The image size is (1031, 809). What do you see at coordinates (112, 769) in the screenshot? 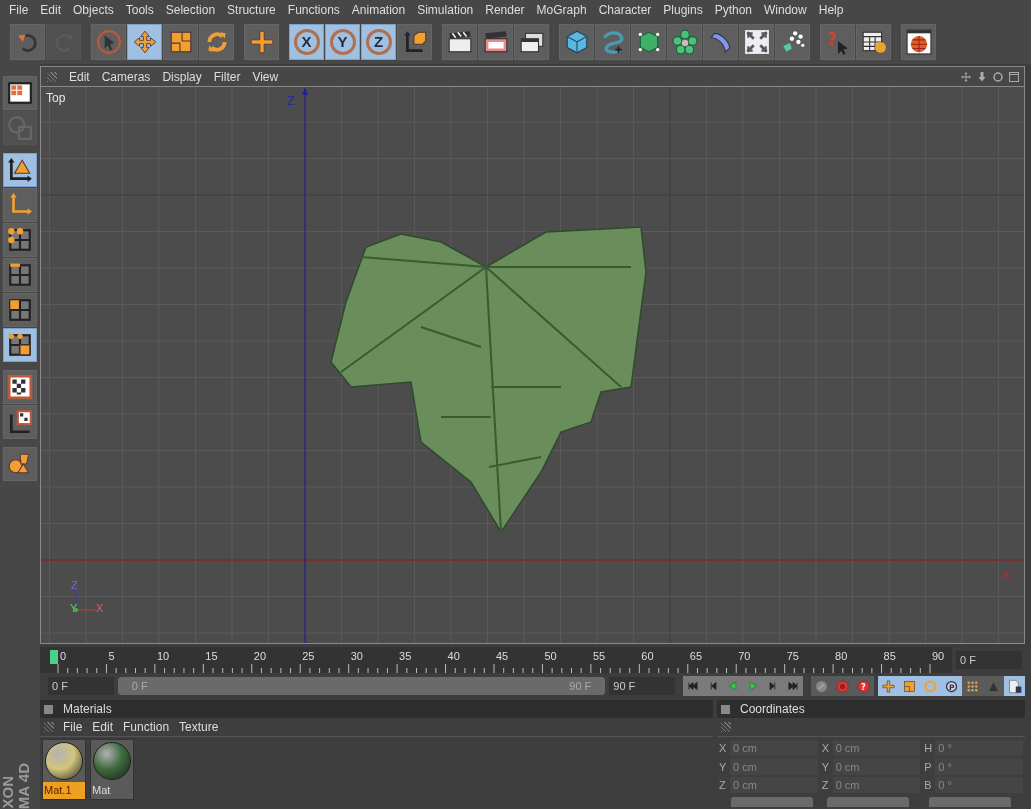
I see `material-swatch: Mat` at bounding box center [112, 769].